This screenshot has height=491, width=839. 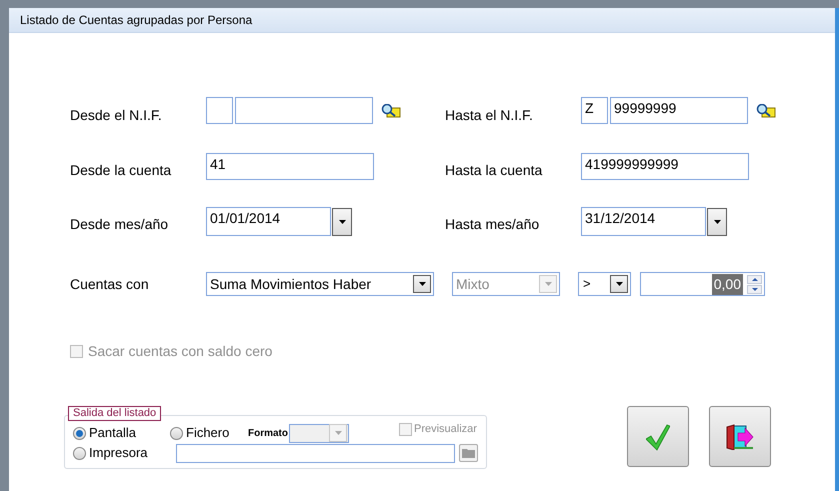 What do you see at coordinates (180, 351) in the screenshot?
I see `zero-balance-label: Sacar cuentas con saldo cero` at bounding box center [180, 351].